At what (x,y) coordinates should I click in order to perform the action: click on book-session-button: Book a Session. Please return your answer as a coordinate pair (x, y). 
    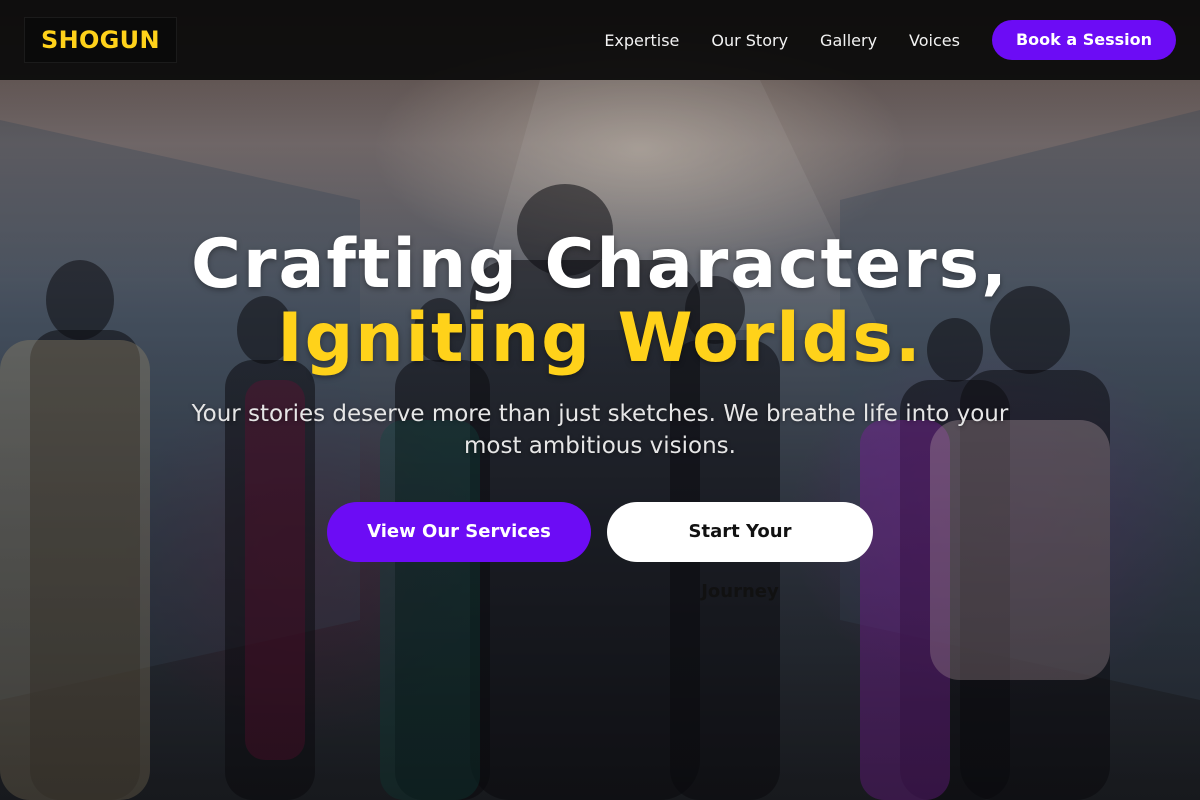
    Looking at the image, I should click on (1083, 40).